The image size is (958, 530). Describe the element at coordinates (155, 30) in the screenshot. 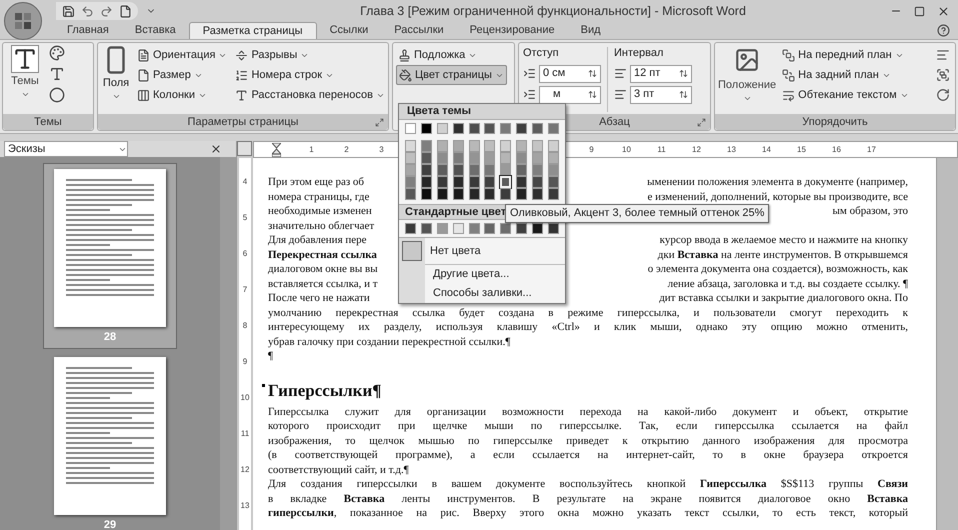

I see `ribbon-tab: Вставка` at that location.